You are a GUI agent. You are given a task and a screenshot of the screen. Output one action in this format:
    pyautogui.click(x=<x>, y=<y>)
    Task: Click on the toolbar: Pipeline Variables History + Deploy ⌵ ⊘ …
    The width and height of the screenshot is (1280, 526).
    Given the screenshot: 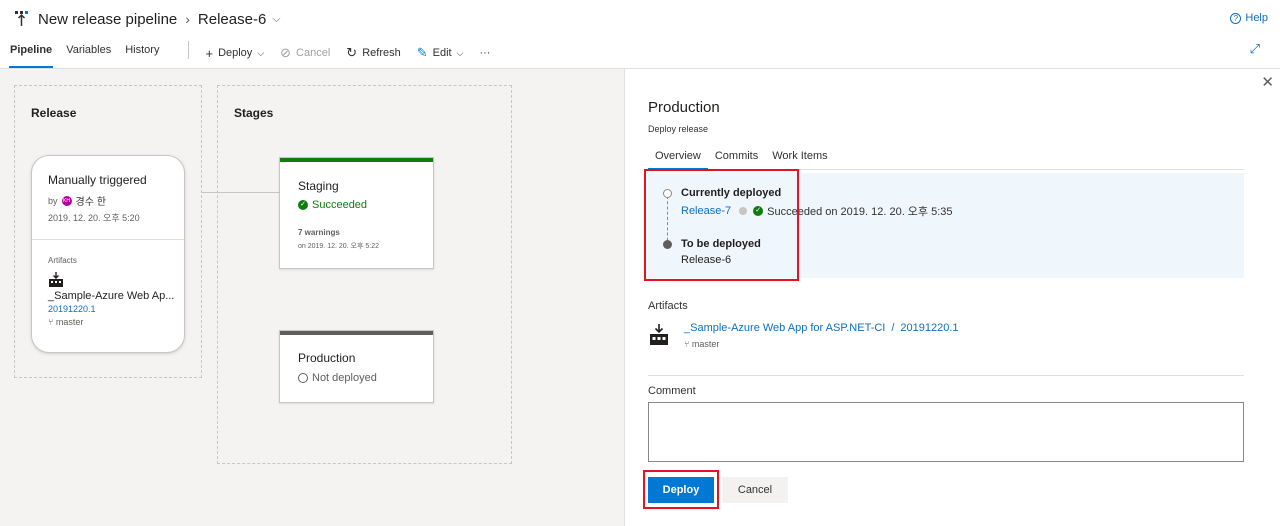 What is the action you would take?
    pyautogui.click(x=640, y=53)
    